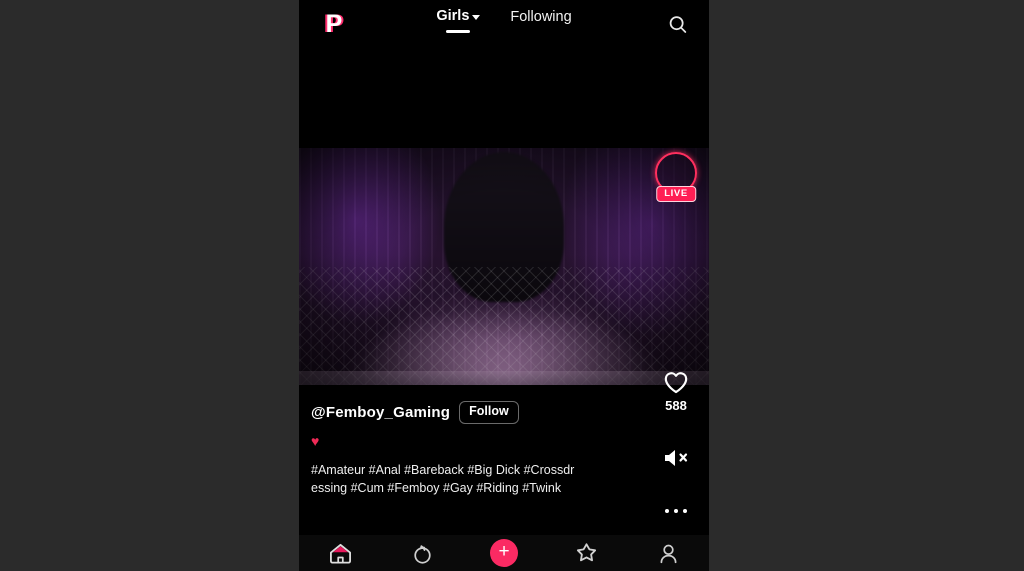 The image size is (1024, 571). I want to click on nav-item-profile, so click(668, 553).